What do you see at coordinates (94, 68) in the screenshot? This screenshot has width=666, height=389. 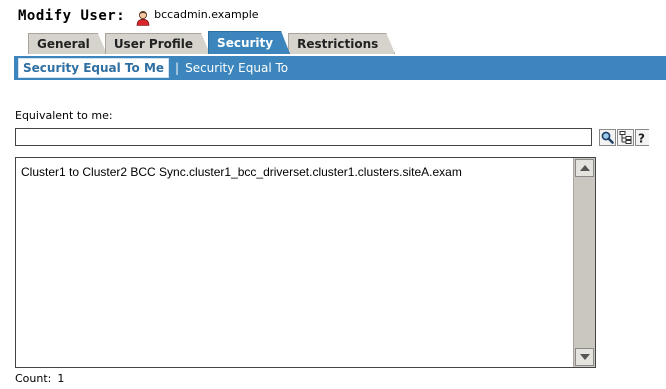 I see `subnav-security-equal-to-me: Security Equal To Me` at bounding box center [94, 68].